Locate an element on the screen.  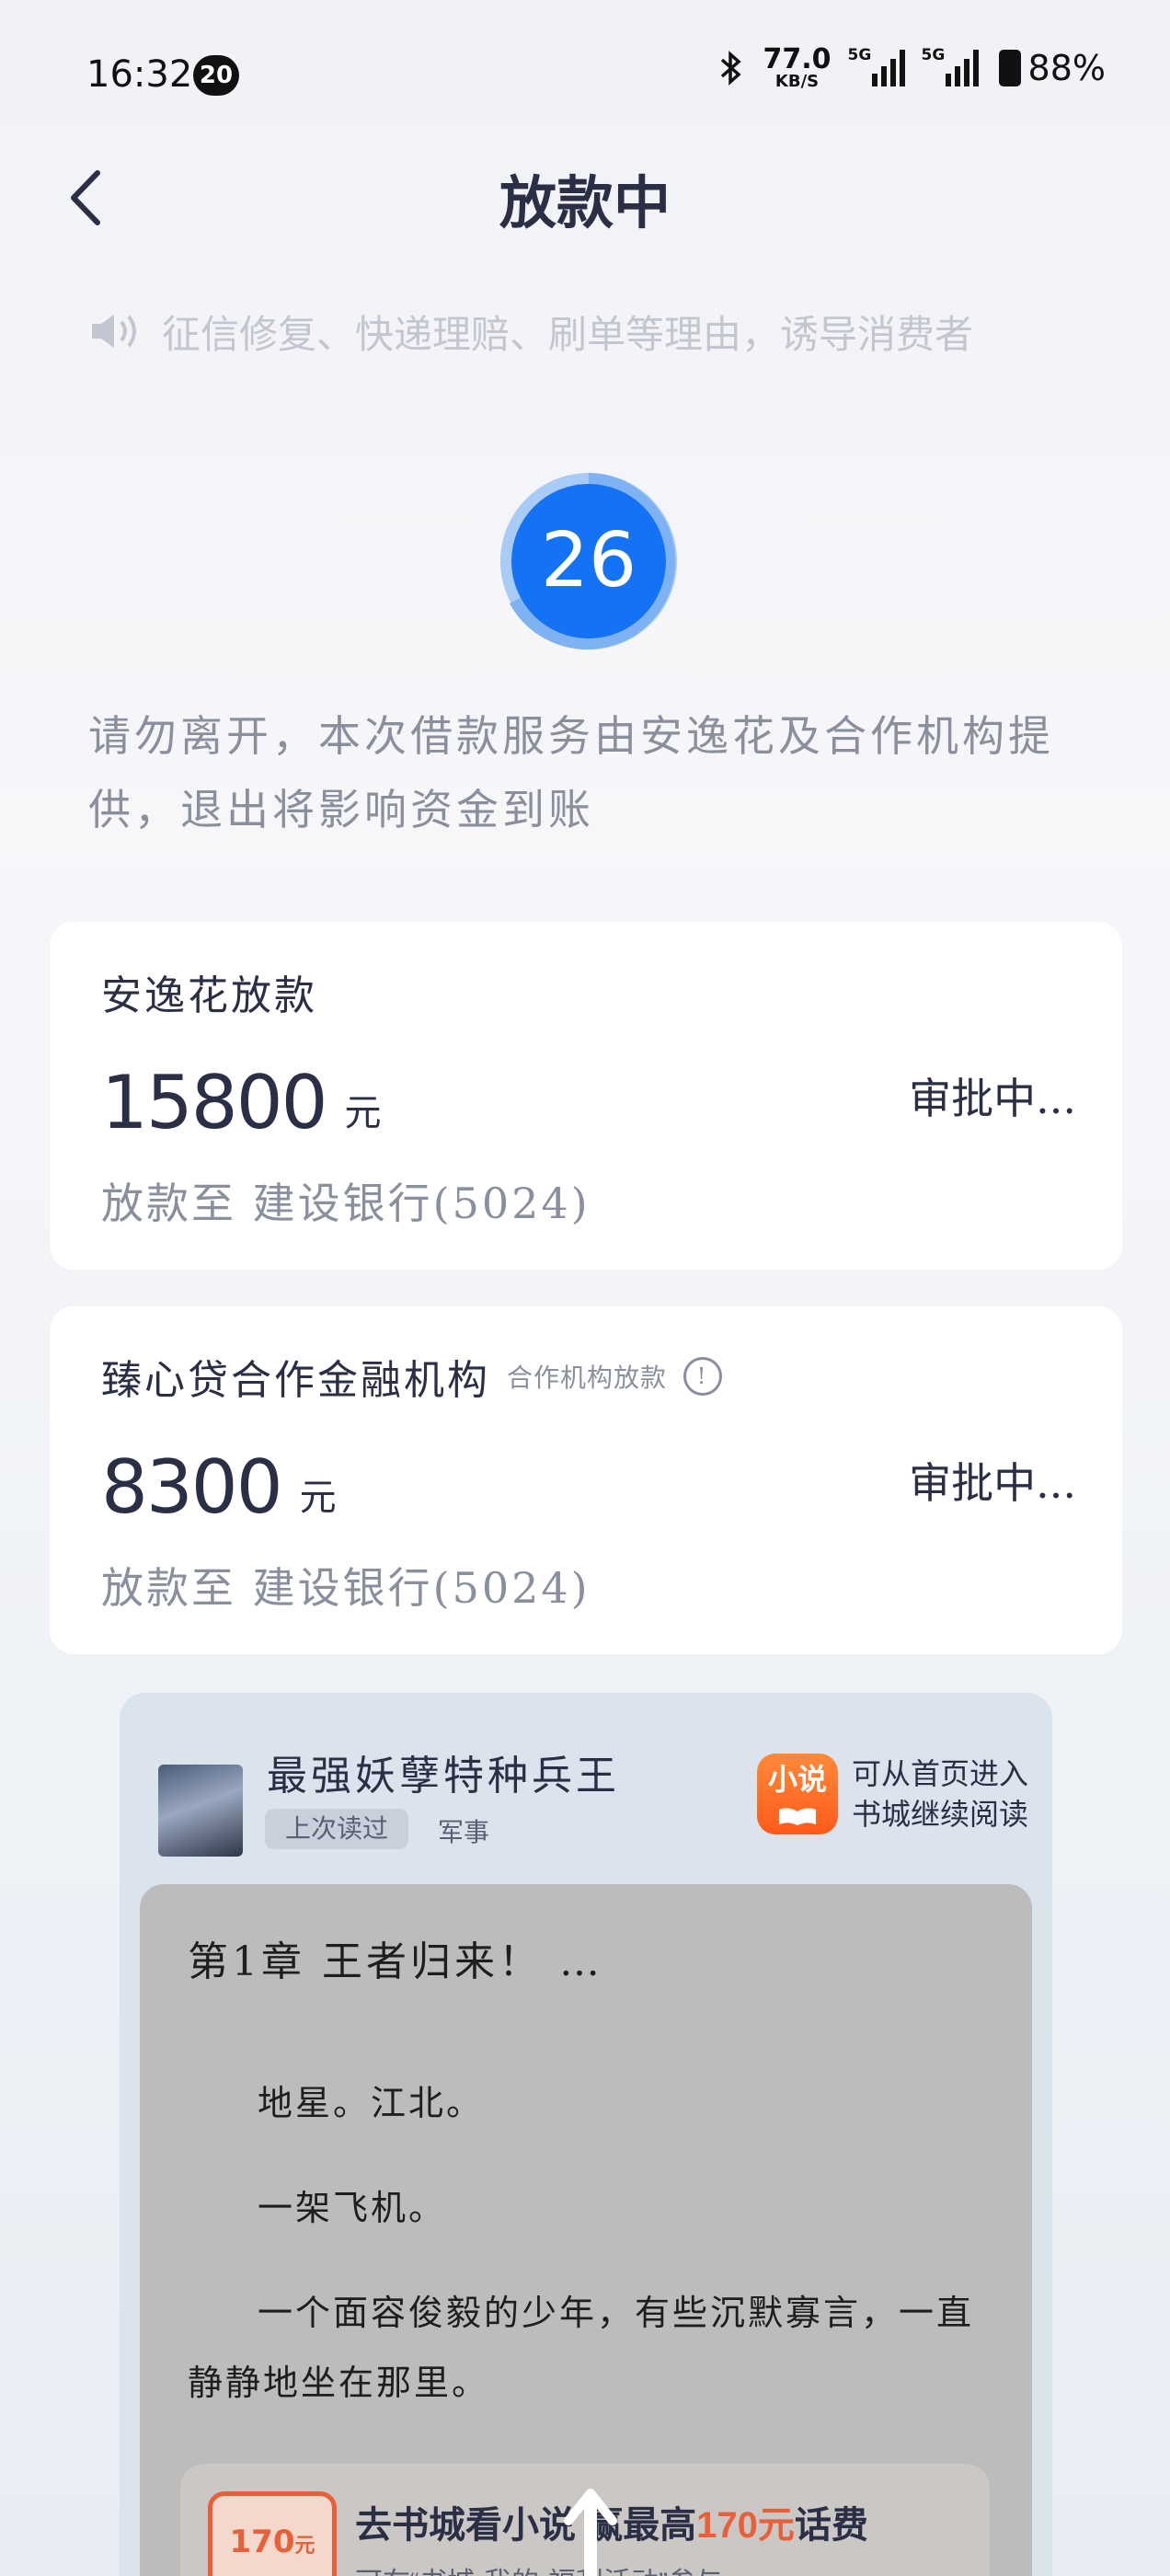
network-speed-value: 77.0 is located at coordinates (797, 59).